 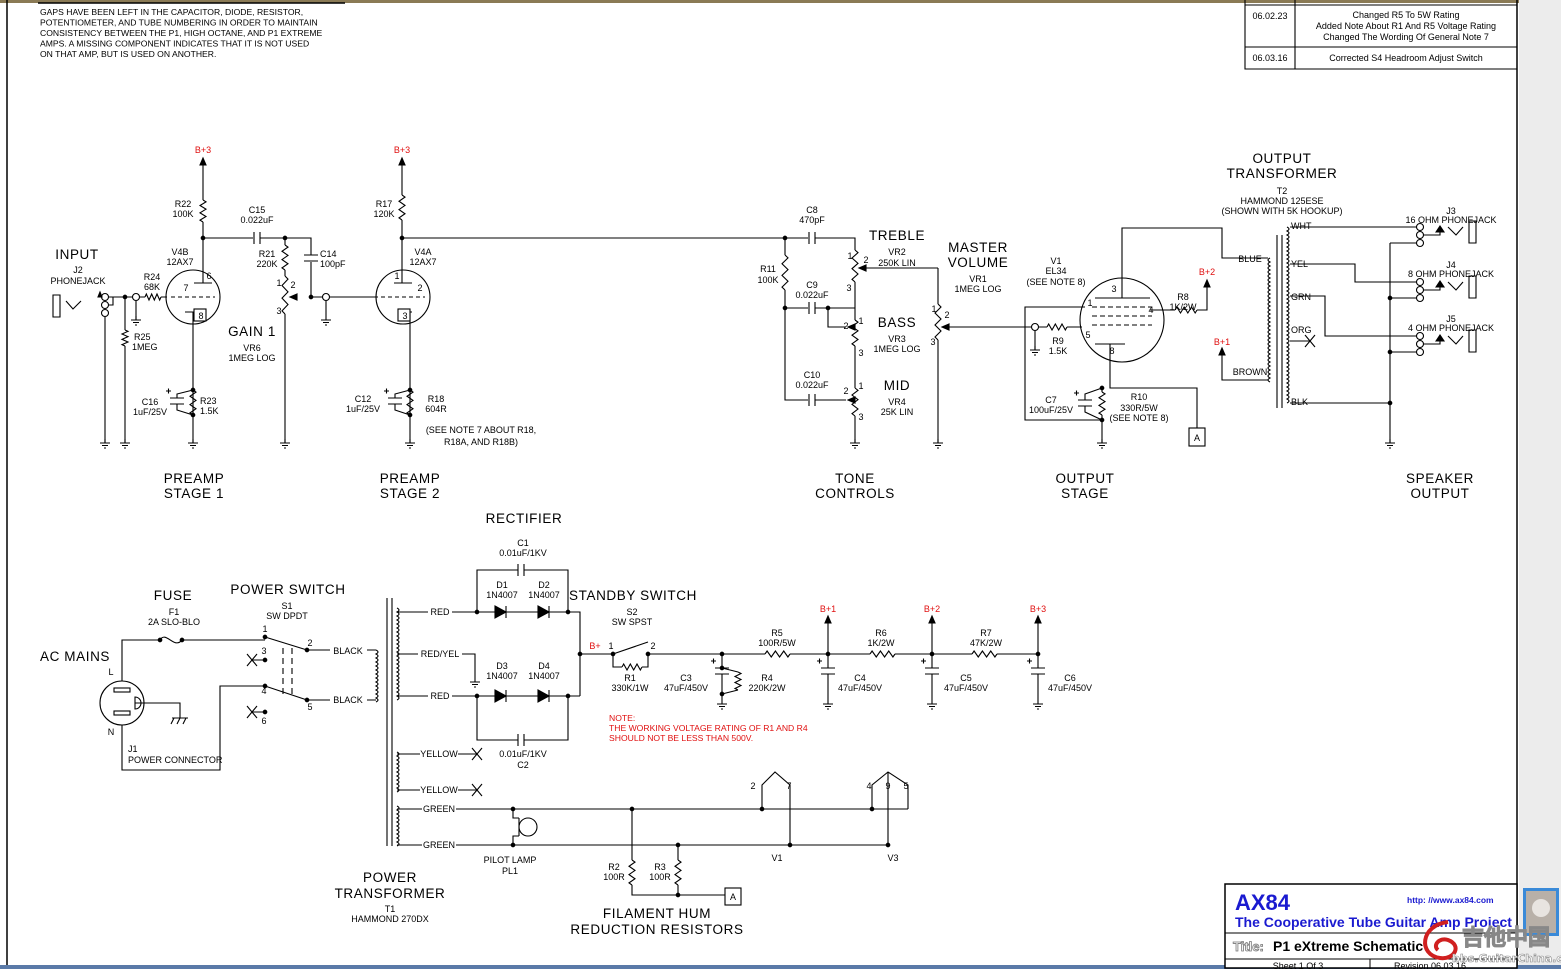 What do you see at coordinates (897, 235) in the screenshot?
I see `treble-label: TREBLE` at bounding box center [897, 235].